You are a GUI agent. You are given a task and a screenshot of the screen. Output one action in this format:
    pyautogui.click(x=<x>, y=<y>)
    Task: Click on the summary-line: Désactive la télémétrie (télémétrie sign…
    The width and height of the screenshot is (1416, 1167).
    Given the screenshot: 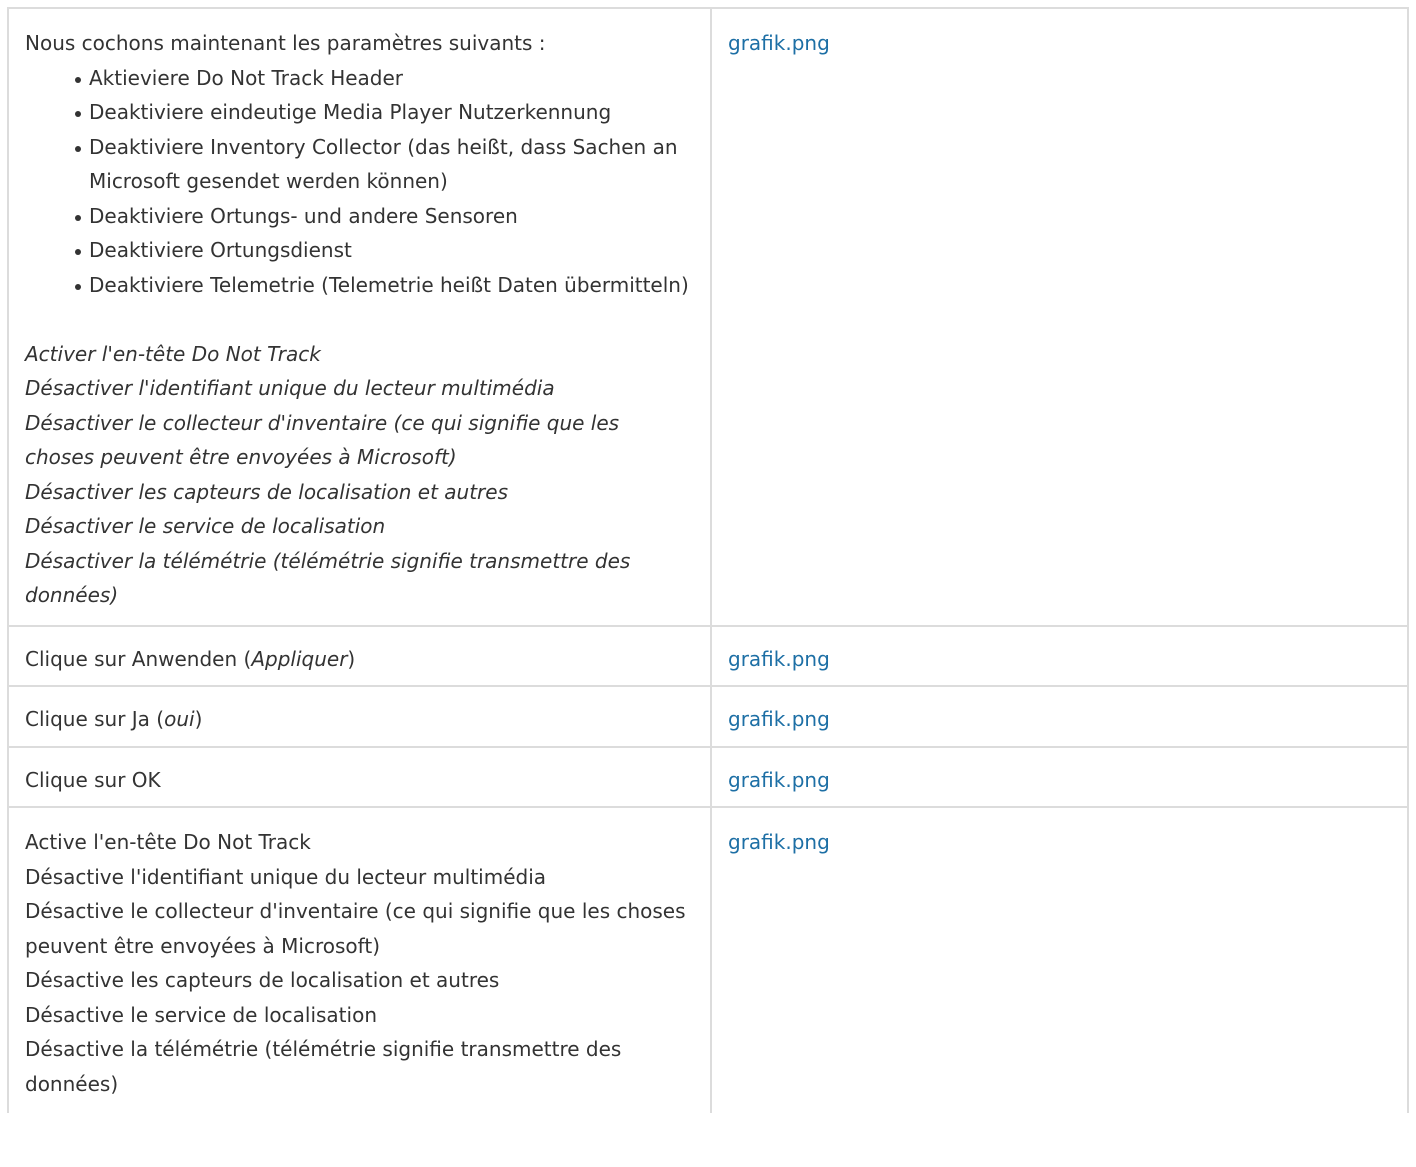 What is the action you would take?
    pyautogui.click(x=323, y=1066)
    